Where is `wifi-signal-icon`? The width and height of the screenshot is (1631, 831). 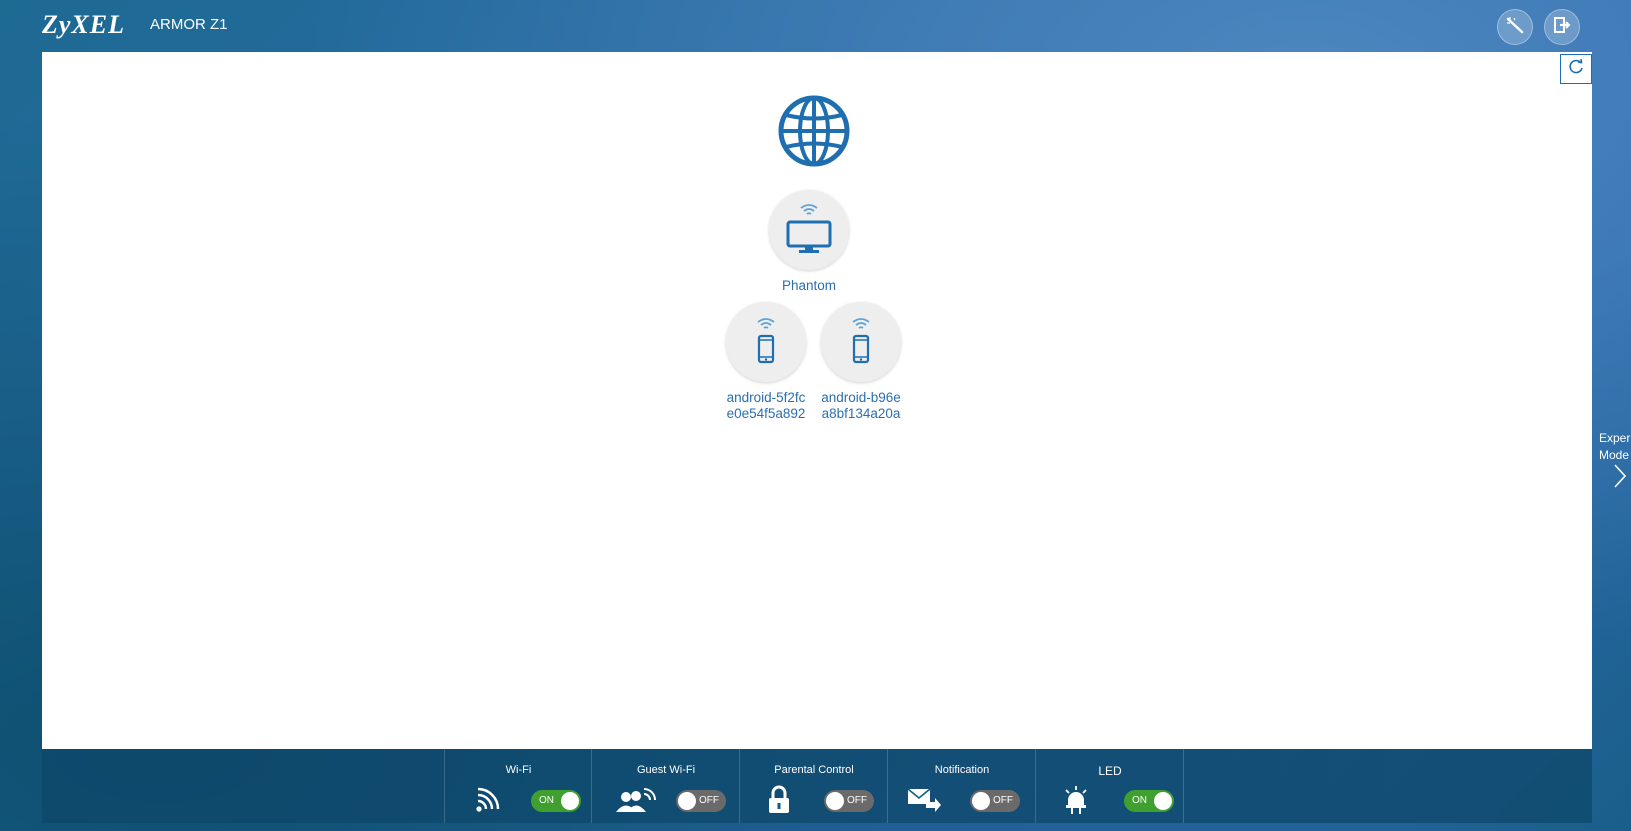 wifi-signal-icon is located at coordinates (488, 801).